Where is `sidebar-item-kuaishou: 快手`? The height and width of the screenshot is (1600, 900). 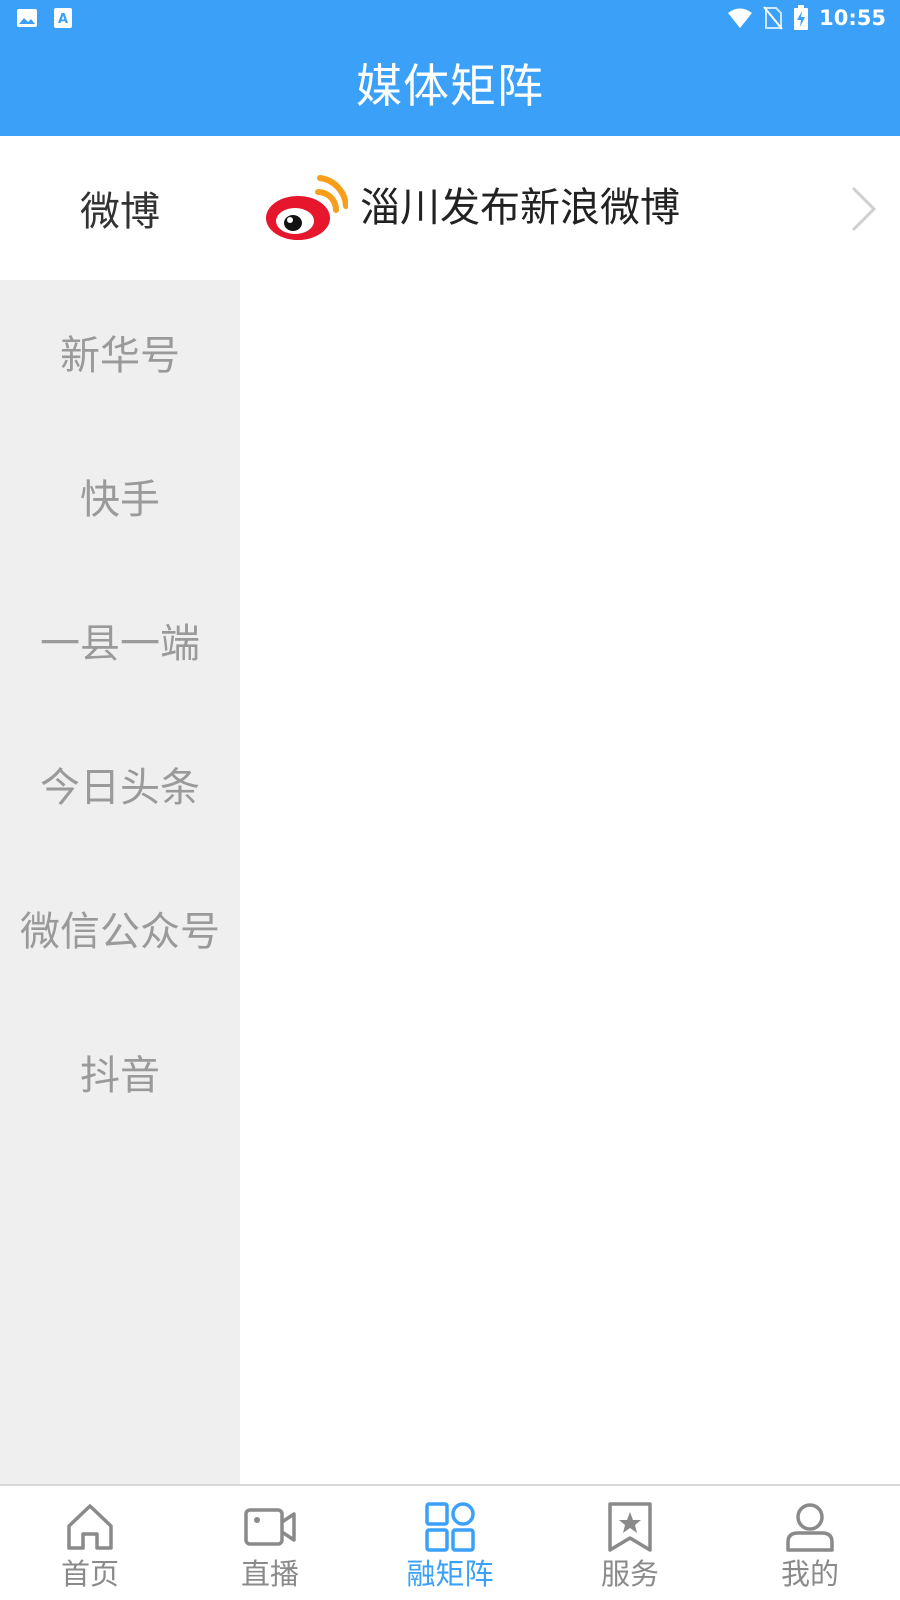 sidebar-item-kuaishou: 快手 is located at coordinates (120, 496).